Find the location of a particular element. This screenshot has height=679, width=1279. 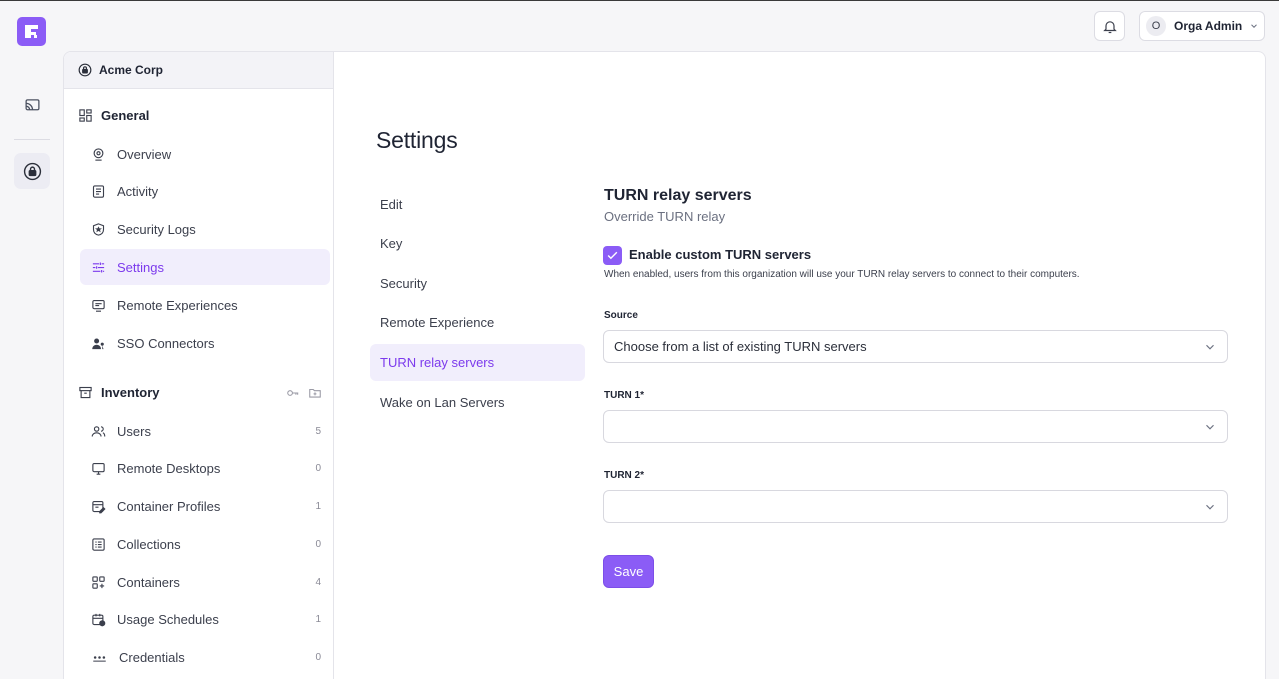

checkbox-label: Enable custom TURN servers is located at coordinates (720, 254).